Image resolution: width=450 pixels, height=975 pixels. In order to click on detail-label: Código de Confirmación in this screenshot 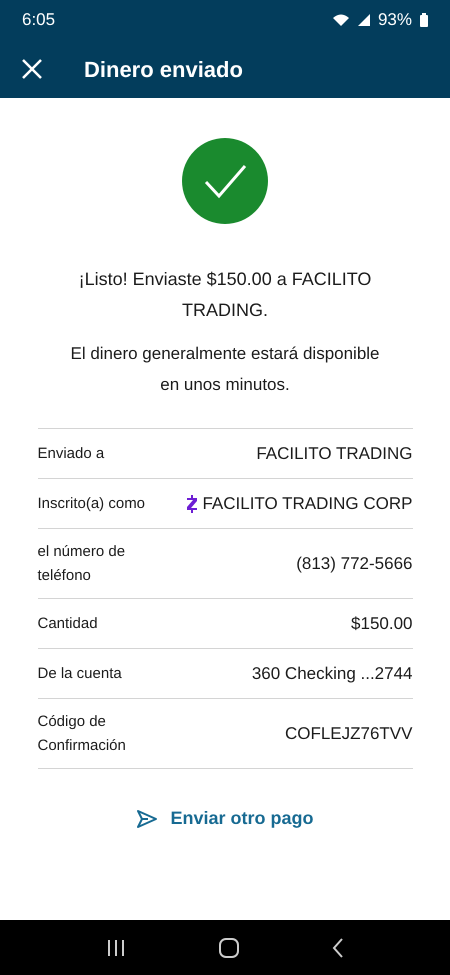, I will do `click(82, 734)`.